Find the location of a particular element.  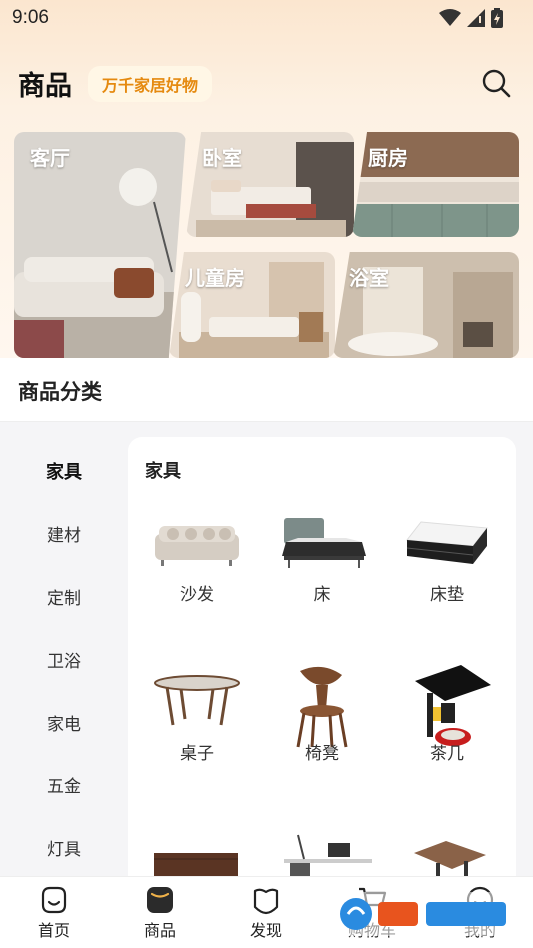

room-card-living-room: 客厅 is located at coordinates (100, 245).